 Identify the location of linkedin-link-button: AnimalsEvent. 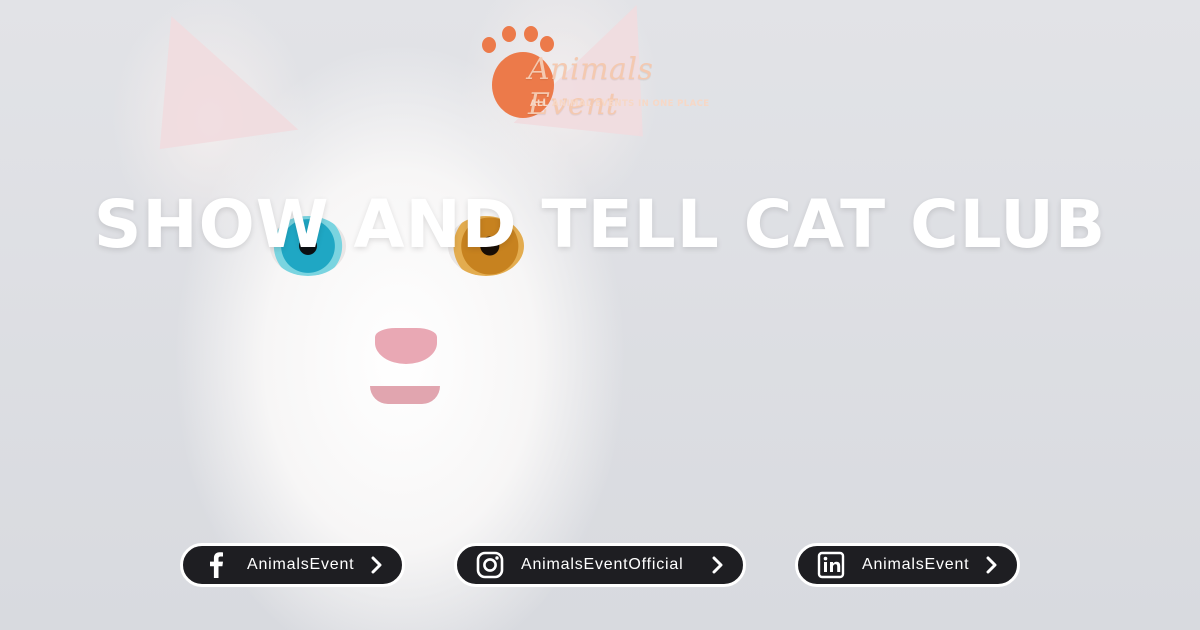
(907, 565).